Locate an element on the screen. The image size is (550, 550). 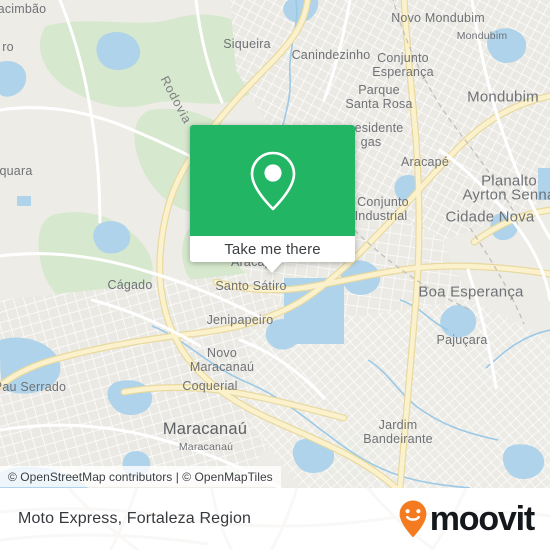
callout-tail is located at coordinates (272, 267).